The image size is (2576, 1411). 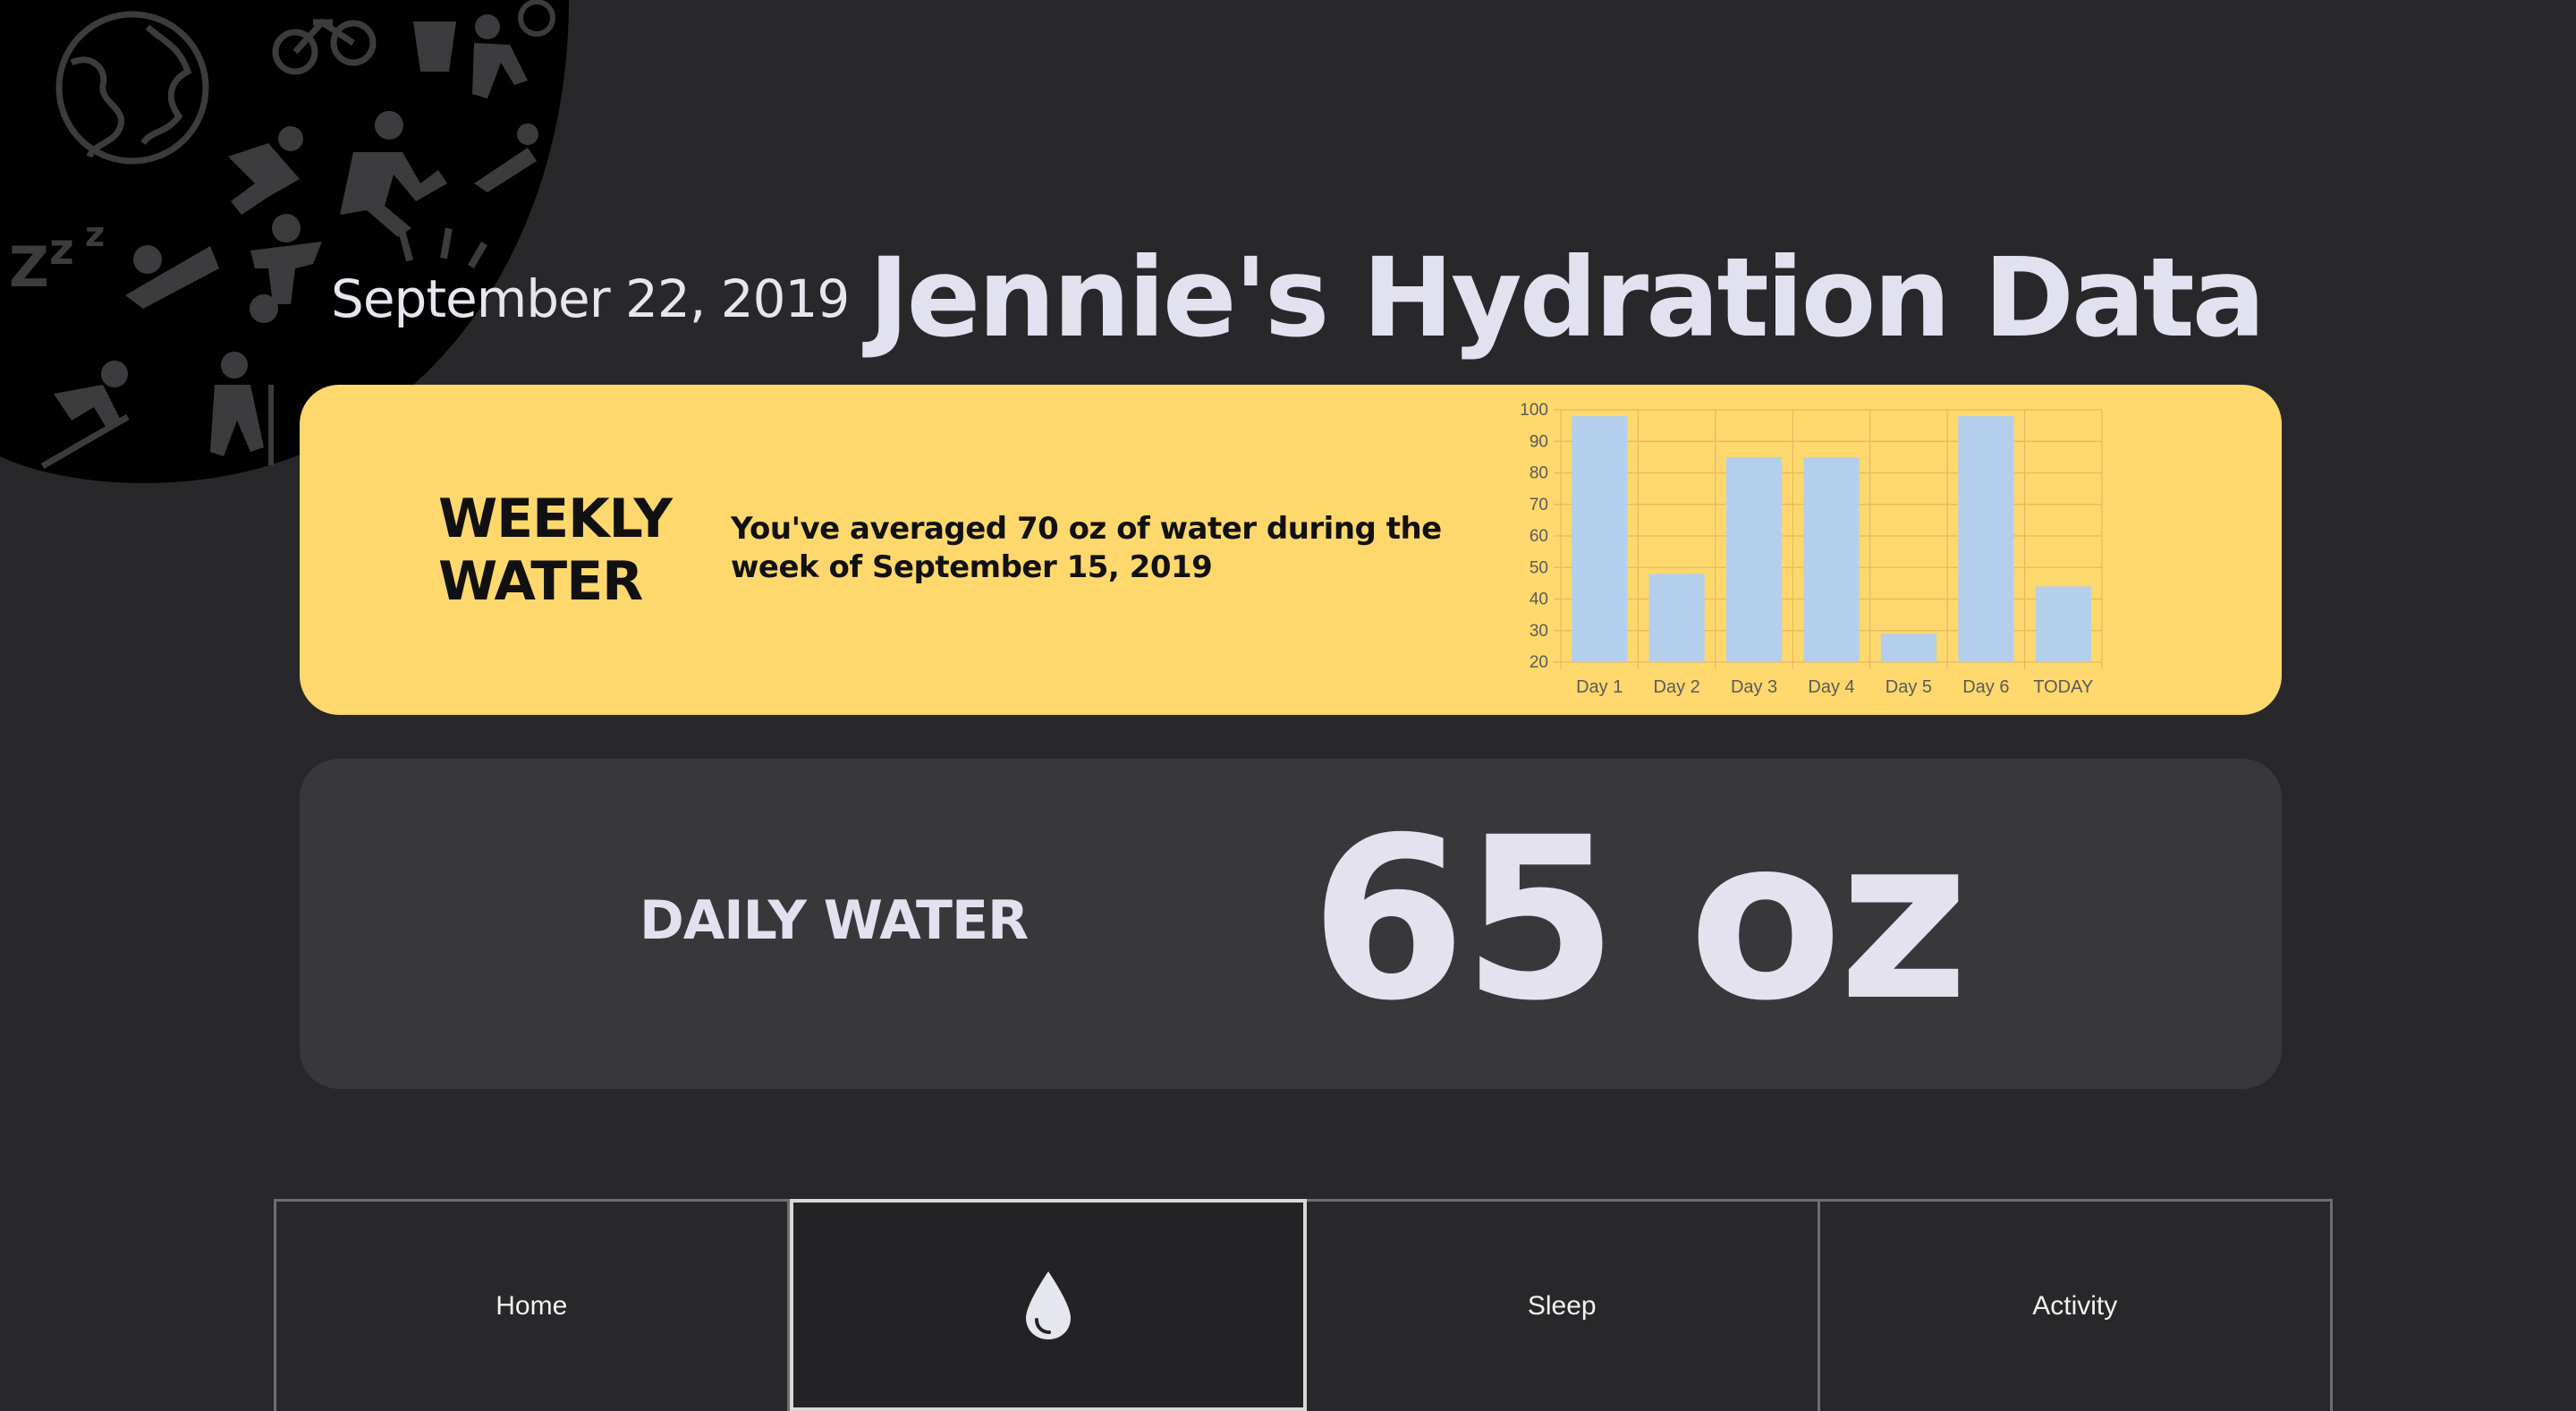 I want to click on chart-y-tick-label: 30, so click(x=1539, y=631).